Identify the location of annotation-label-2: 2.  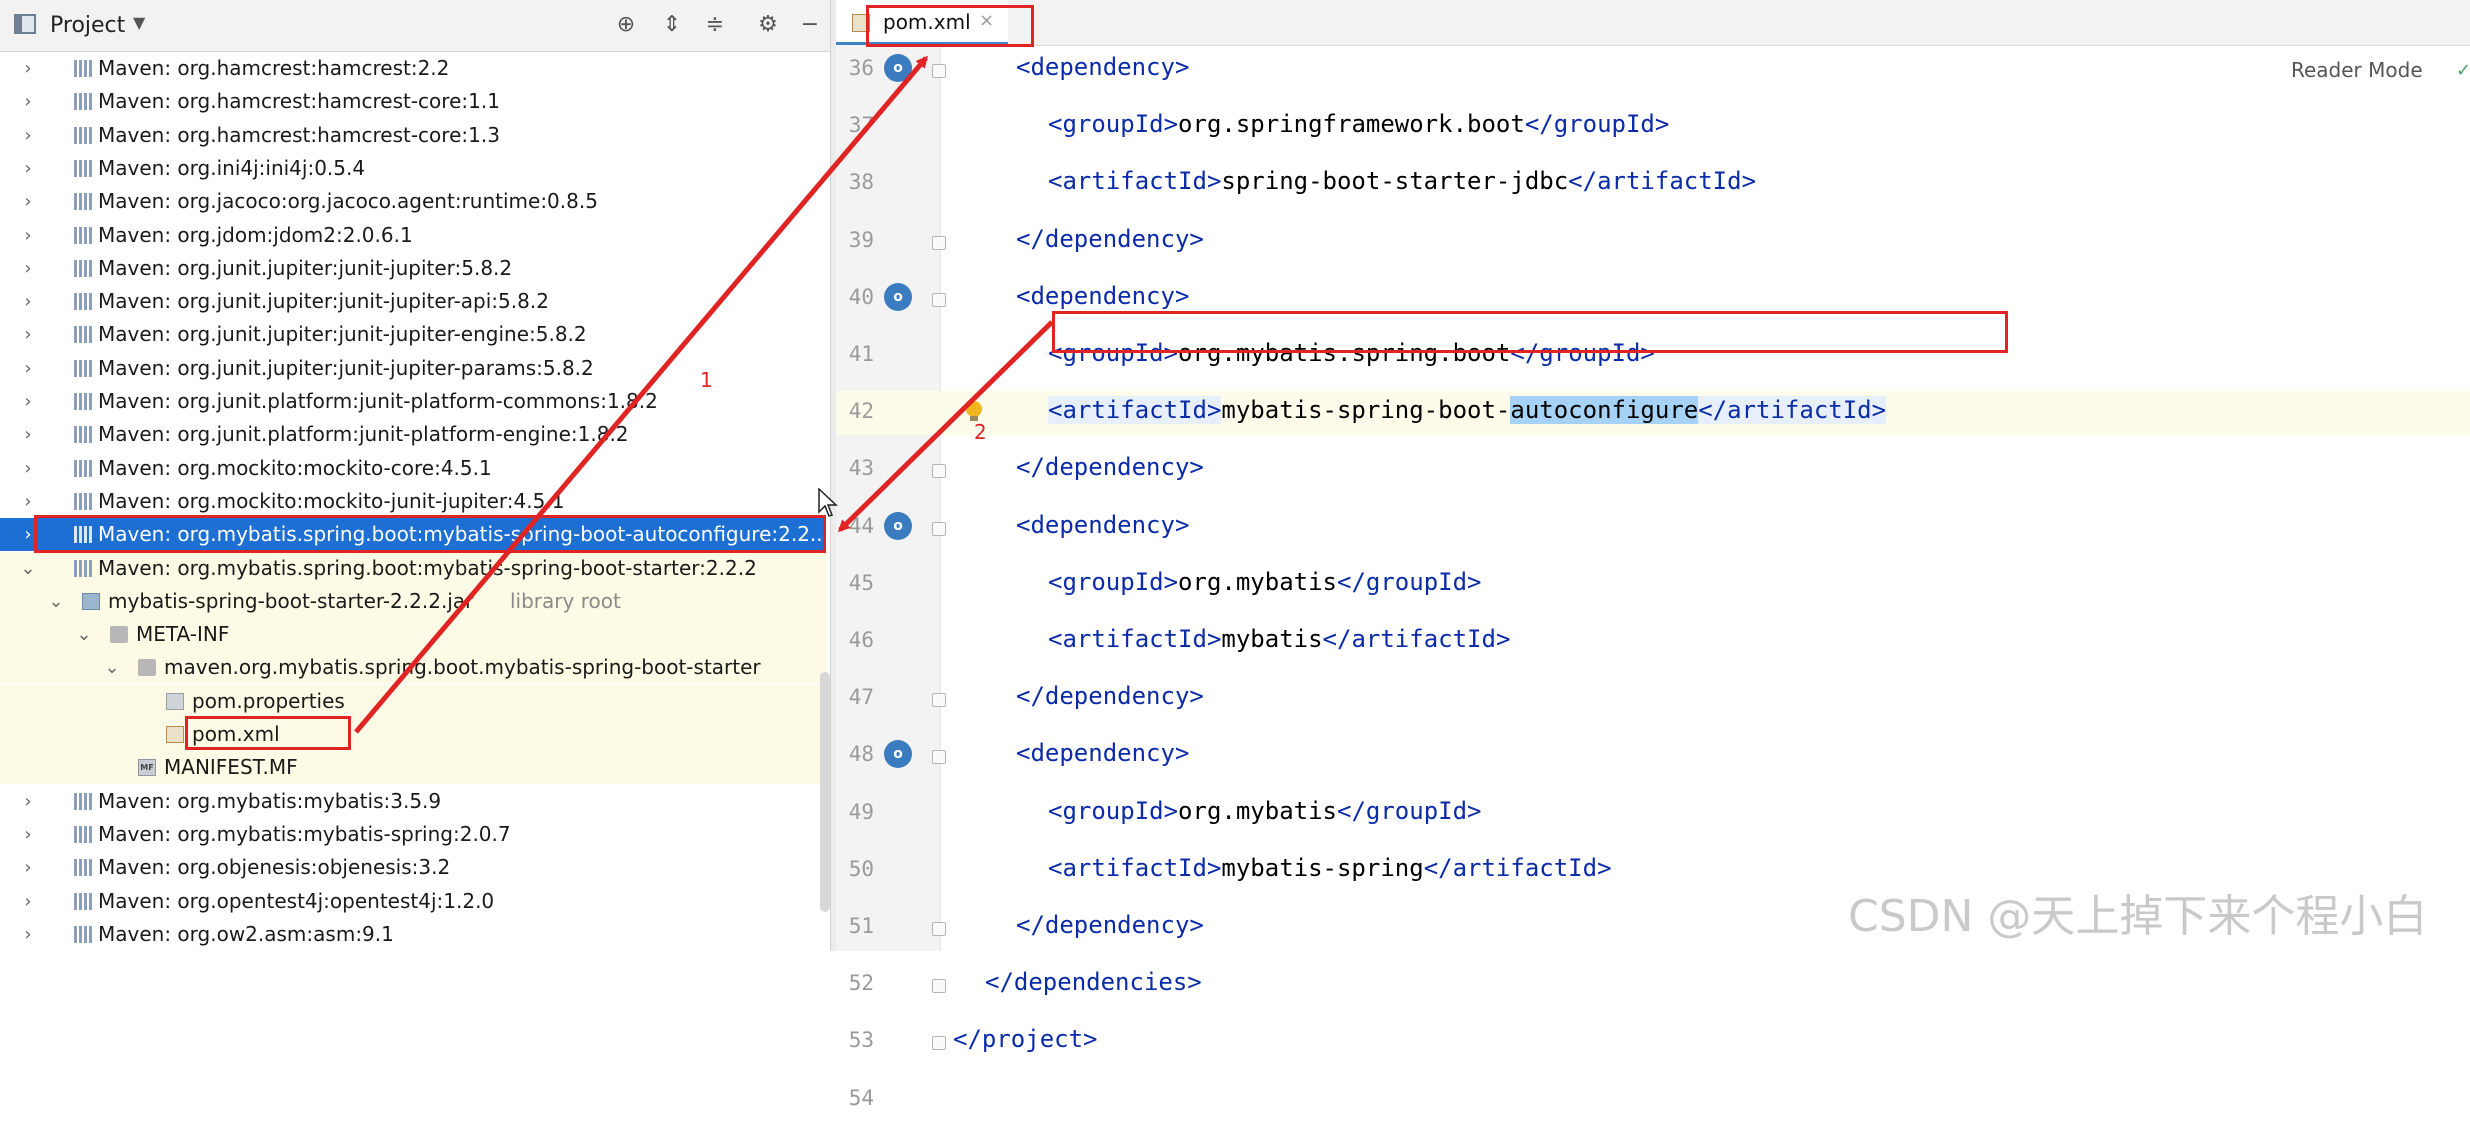
(980, 432).